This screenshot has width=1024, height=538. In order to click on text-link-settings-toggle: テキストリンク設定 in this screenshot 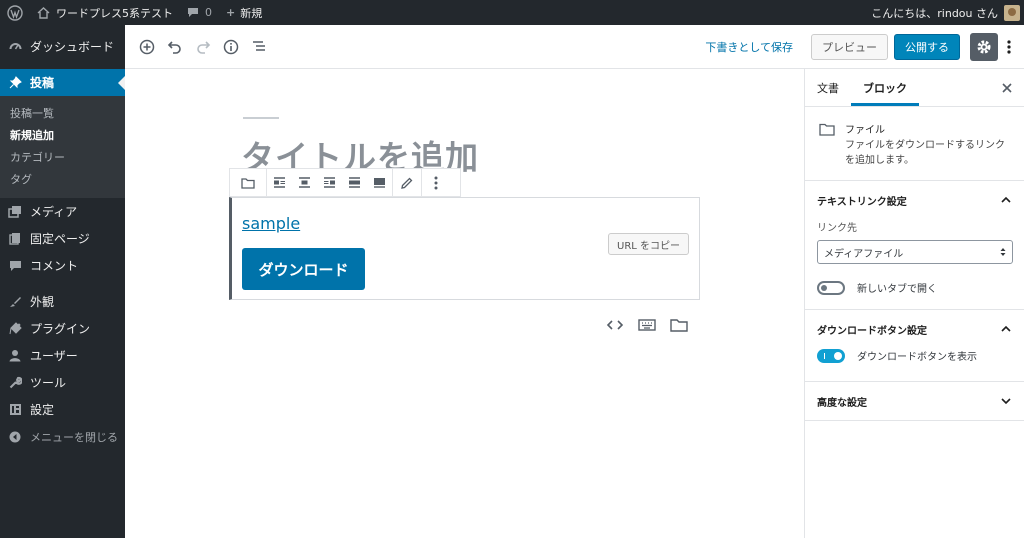, I will do `click(914, 200)`.